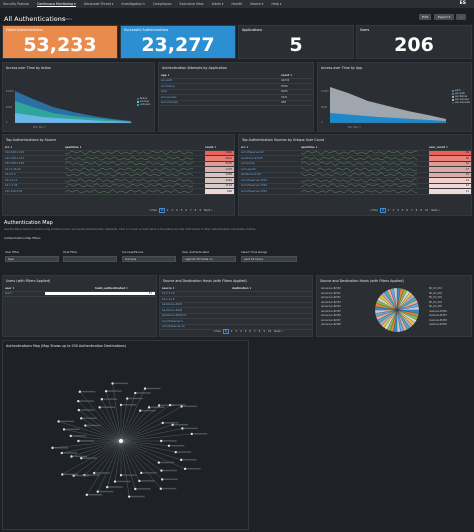 Image resolution: width=474 pixels, height=532 pixels. What do you see at coordinates (271, 174) in the screenshot?
I see `src-cell: backbone-2112` at bounding box center [271, 174].